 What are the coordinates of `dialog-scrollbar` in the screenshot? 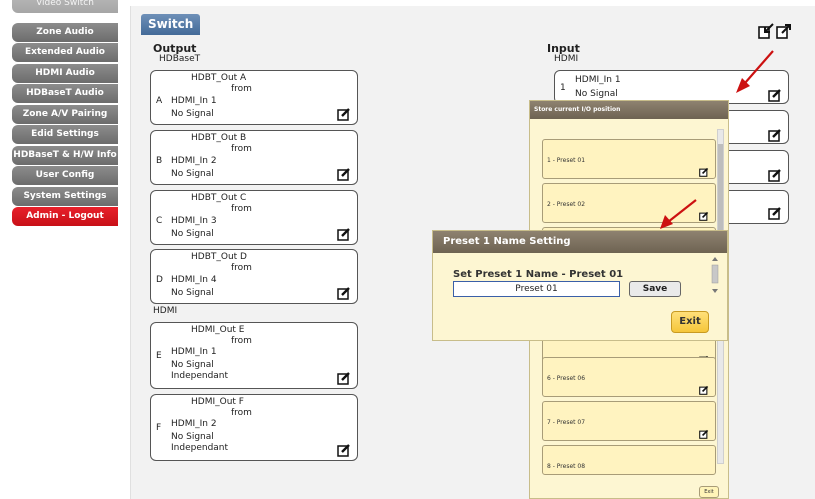 It's located at (715, 275).